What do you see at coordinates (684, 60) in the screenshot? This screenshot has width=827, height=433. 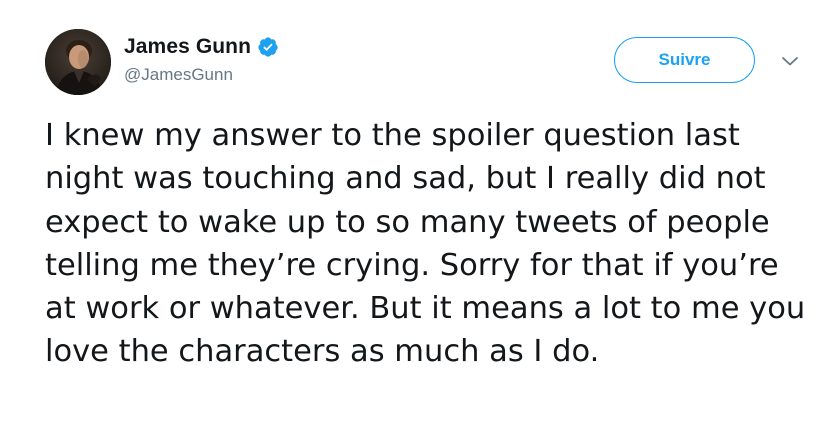 I see `follow-button: Suivre` at bounding box center [684, 60].